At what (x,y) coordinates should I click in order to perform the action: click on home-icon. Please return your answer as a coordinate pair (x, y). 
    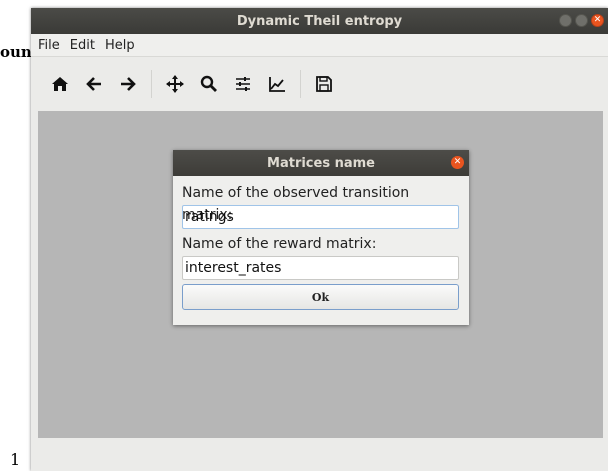
    Looking at the image, I should click on (60, 84).